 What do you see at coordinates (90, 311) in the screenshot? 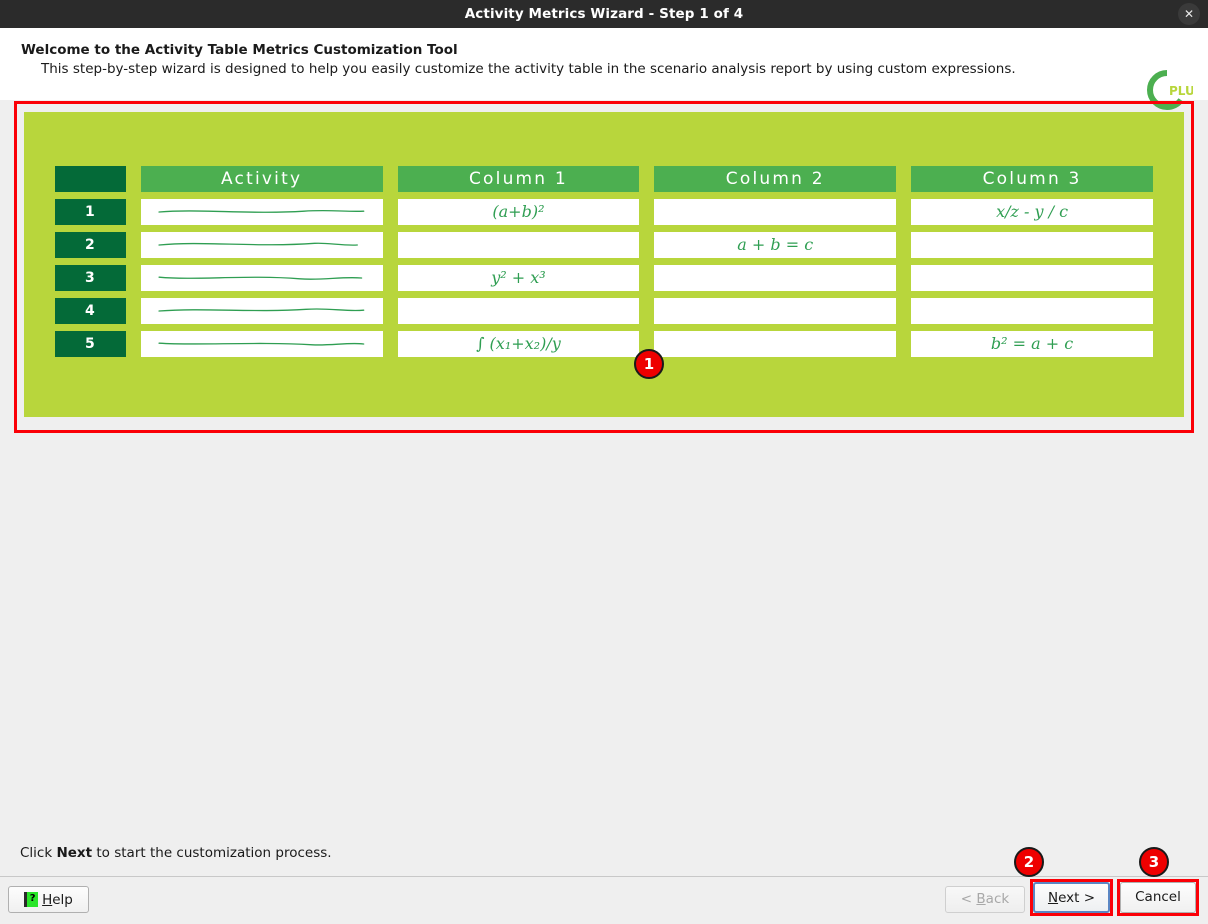
I see `row-index-cell: 4` at bounding box center [90, 311].